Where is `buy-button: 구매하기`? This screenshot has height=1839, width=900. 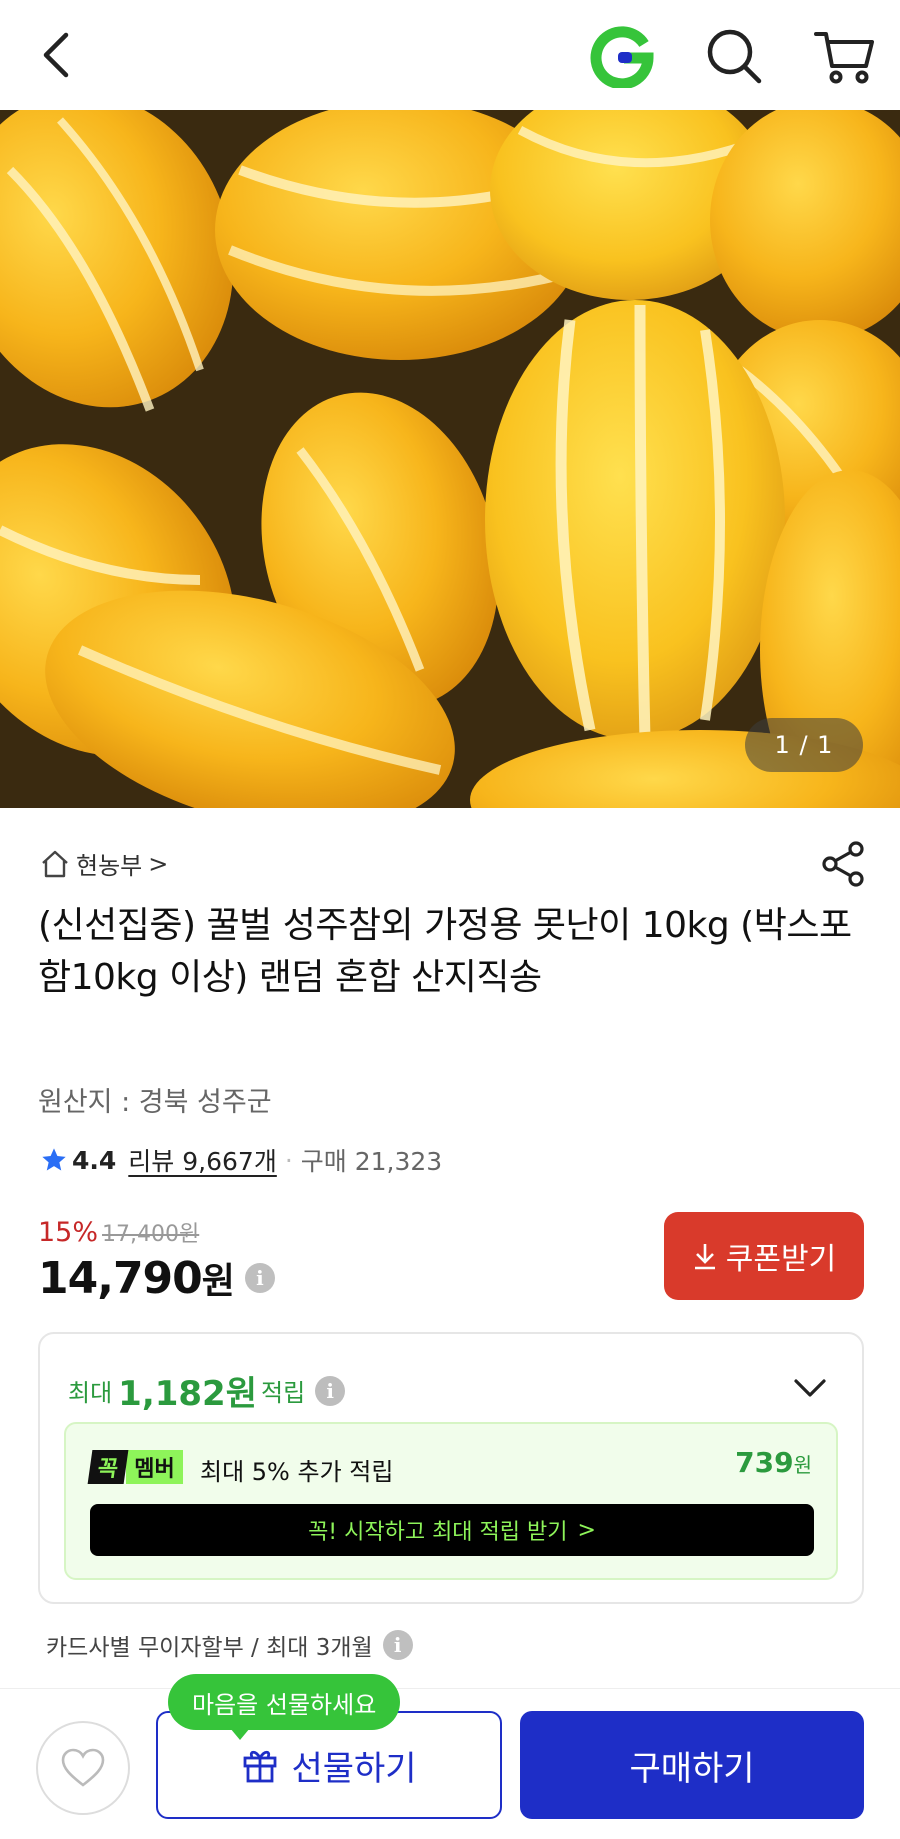 buy-button: 구매하기 is located at coordinates (692, 1765).